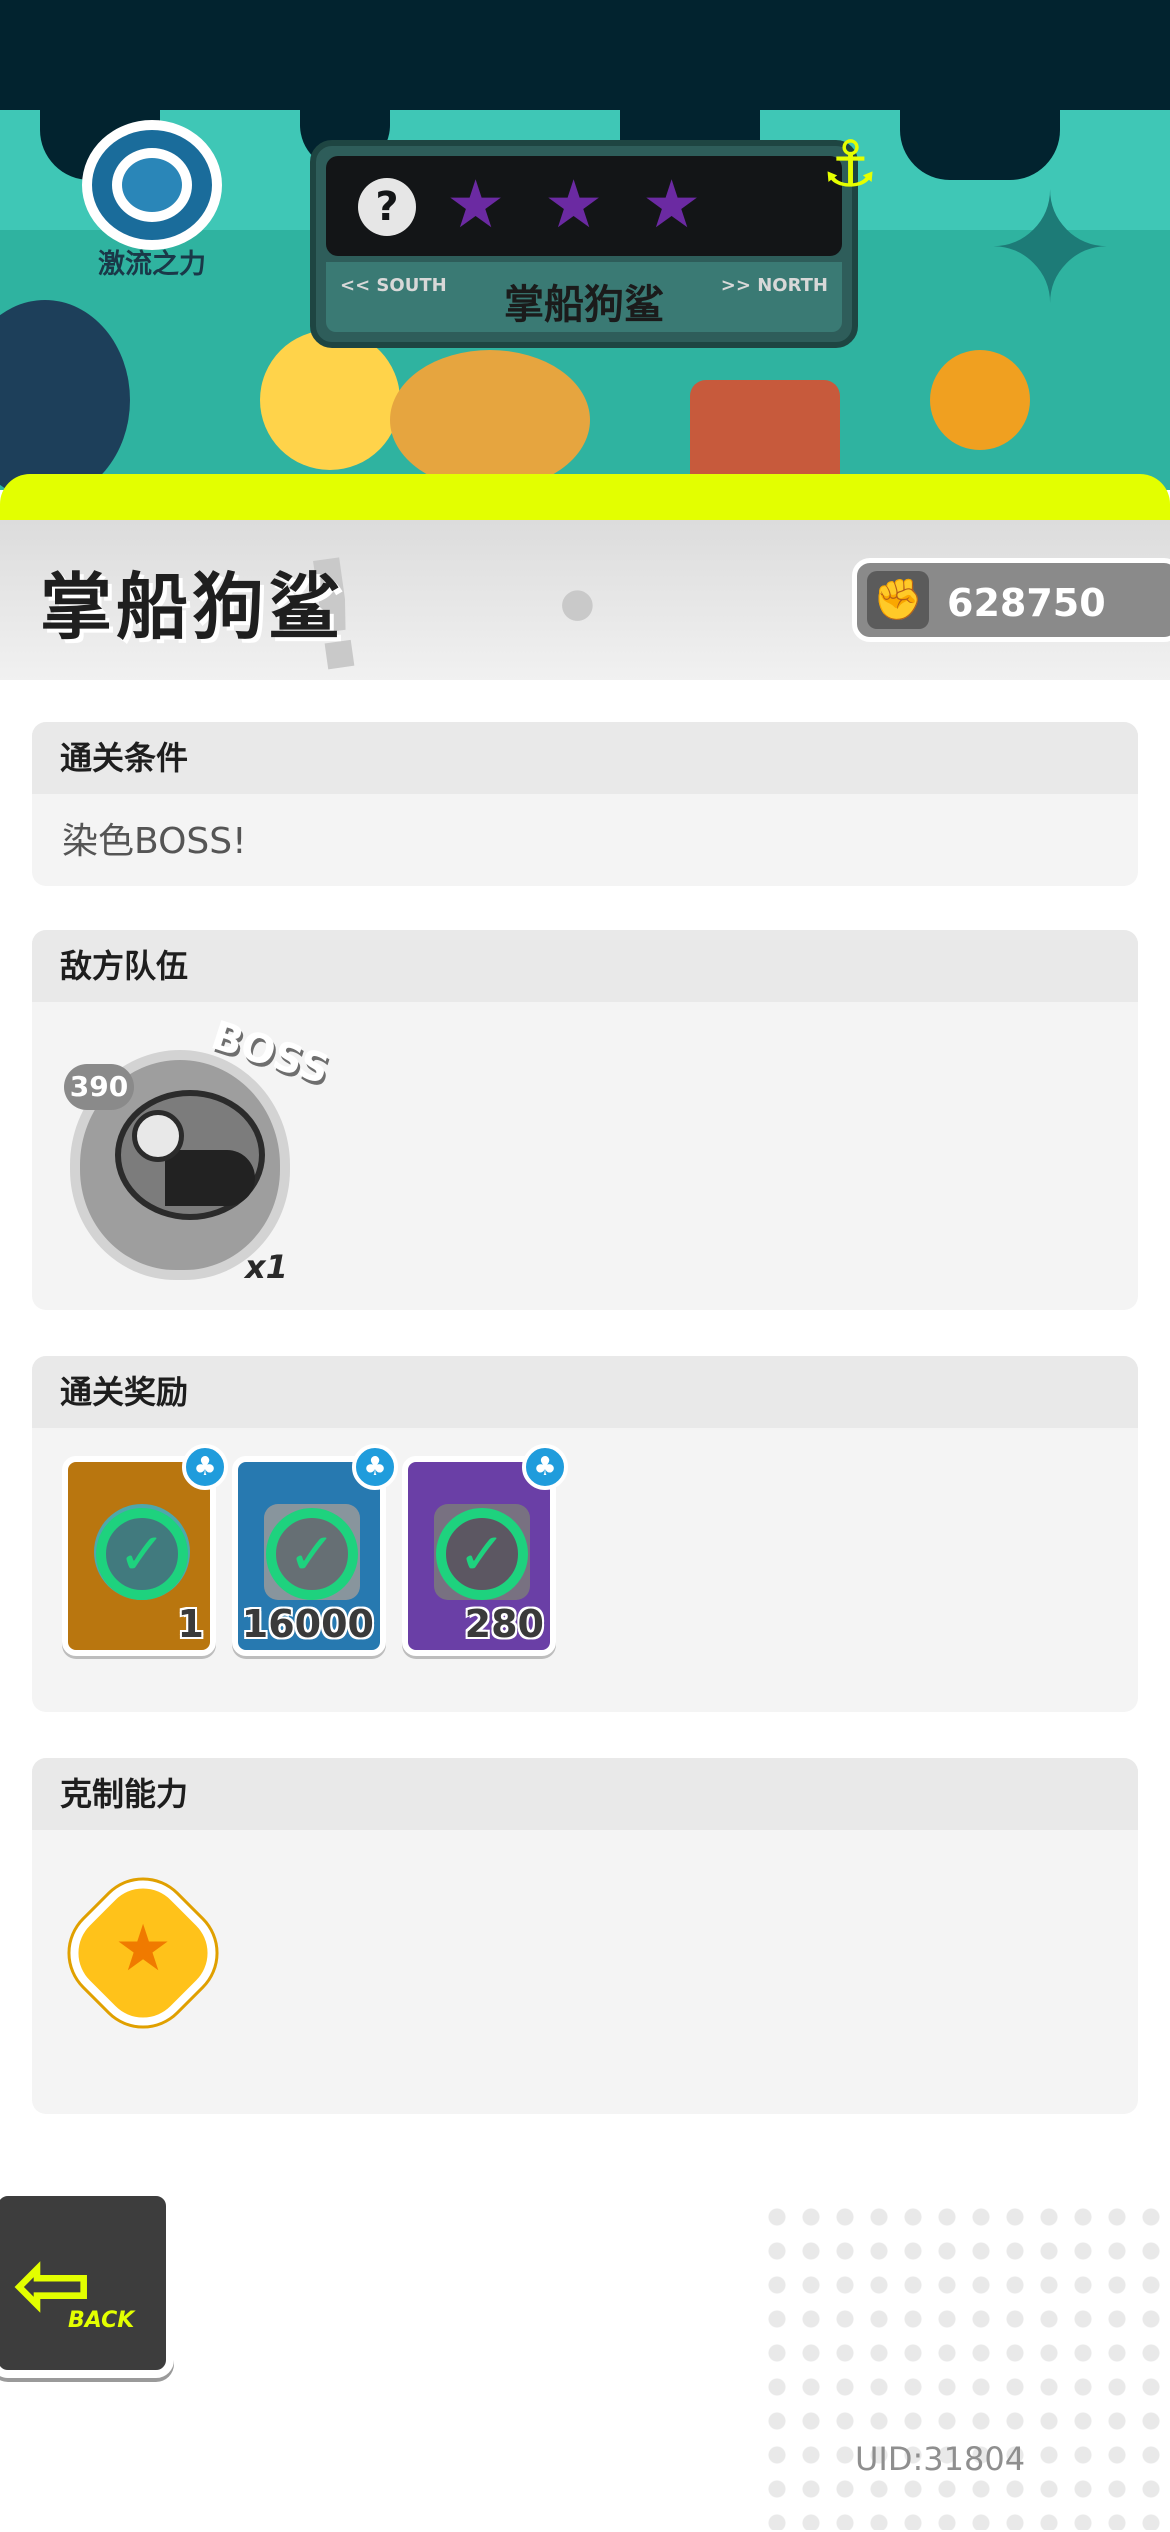 The image size is (1170, 2532). Describe the element at coordinates (898, 600) in the screenshot. I see `fist-icon: ✊` at that location.